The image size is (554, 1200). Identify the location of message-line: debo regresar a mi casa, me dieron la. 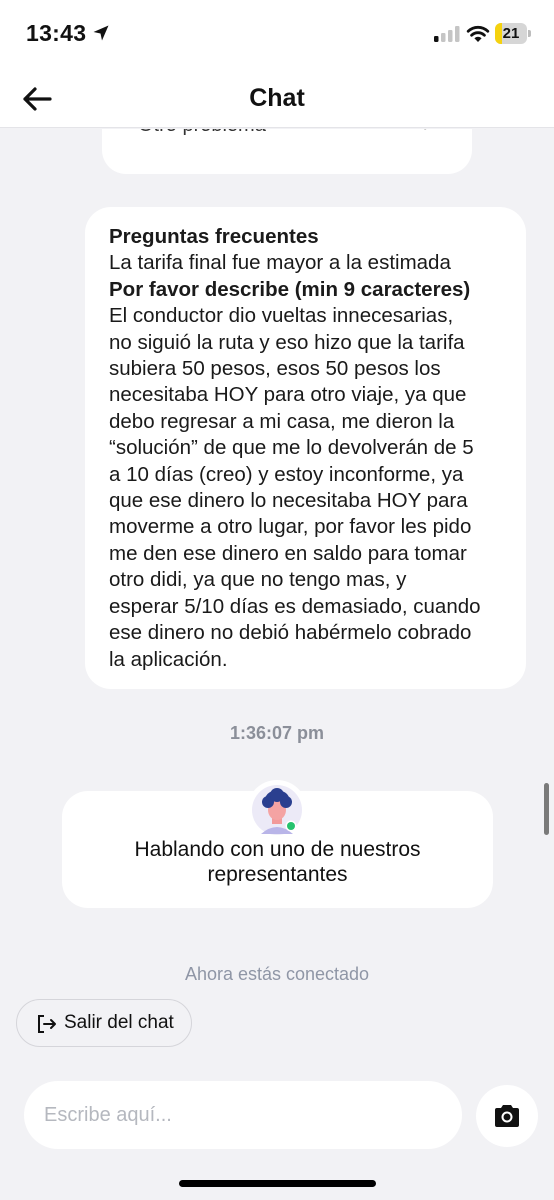
(282, 421).